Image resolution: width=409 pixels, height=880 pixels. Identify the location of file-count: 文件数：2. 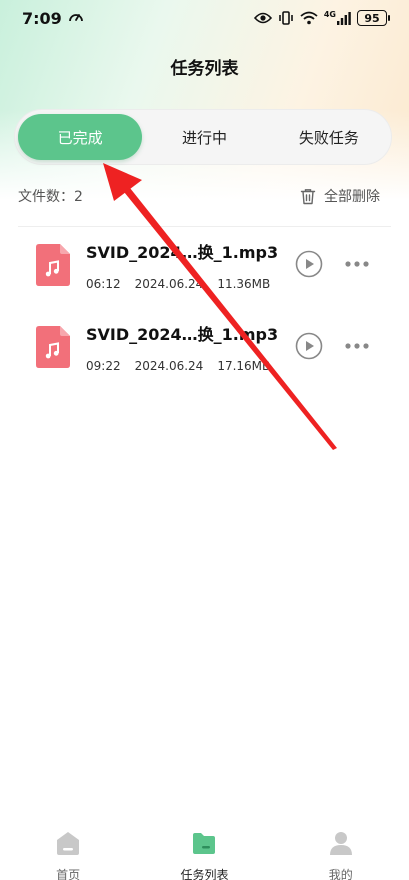
(50, 196).